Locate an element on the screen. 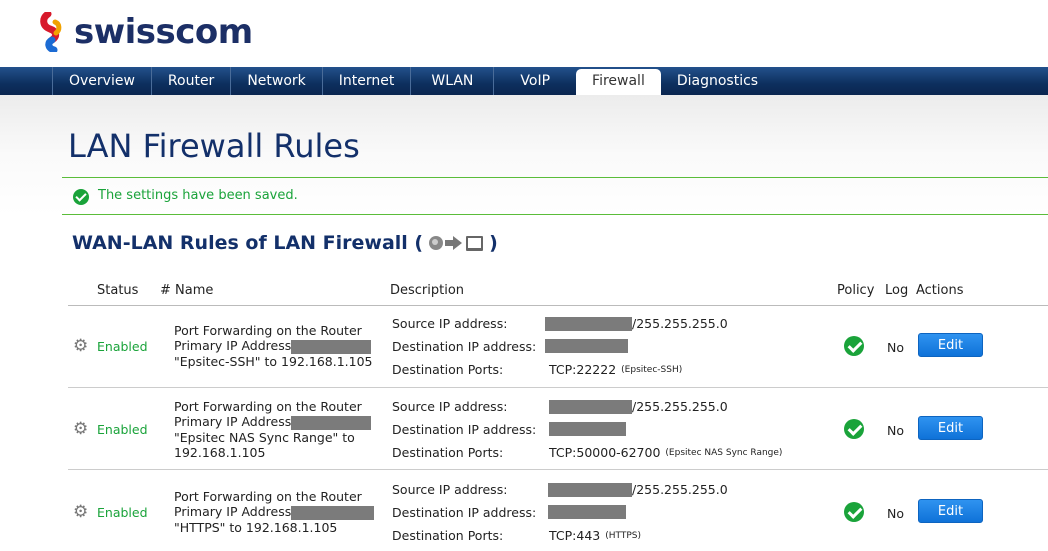  section-title-close: ) is located at coordinates (493, 243).